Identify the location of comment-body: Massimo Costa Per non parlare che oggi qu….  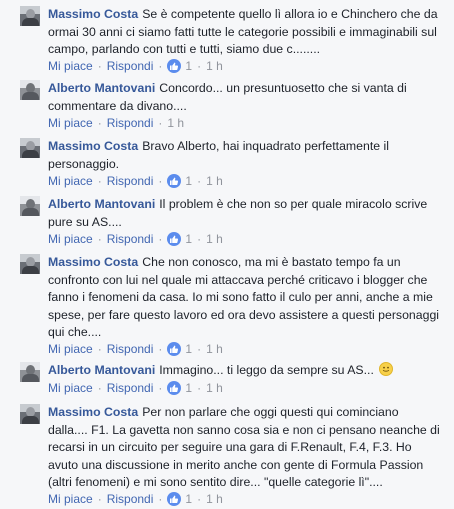
(244, 448).